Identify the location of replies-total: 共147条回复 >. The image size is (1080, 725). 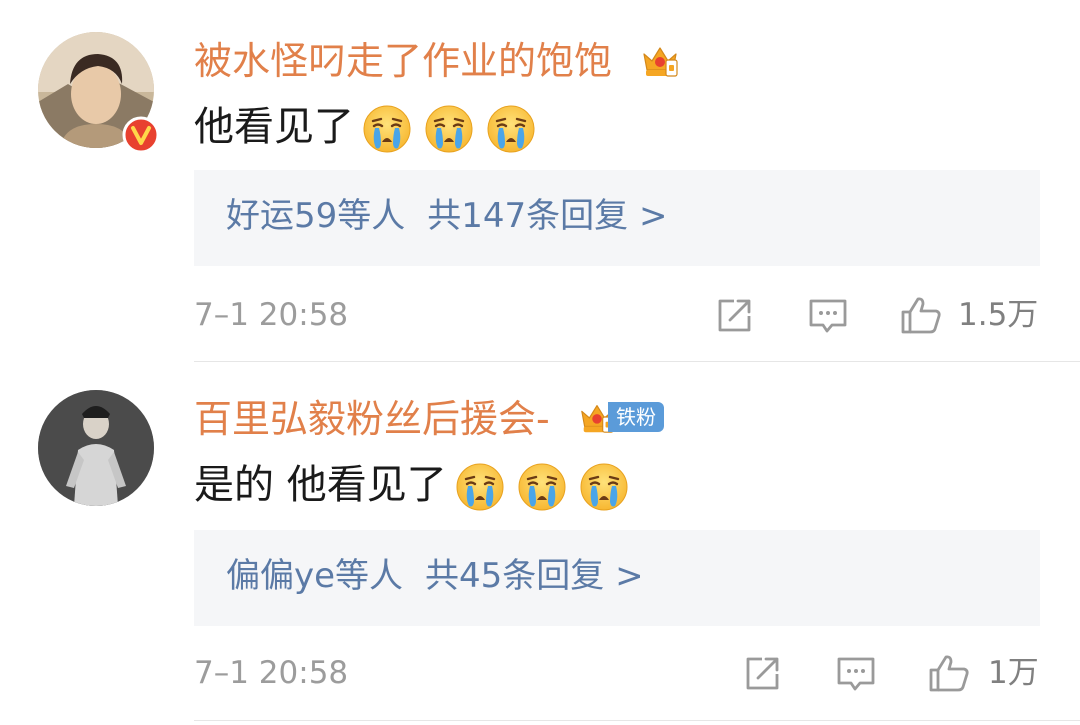
(547, 216).